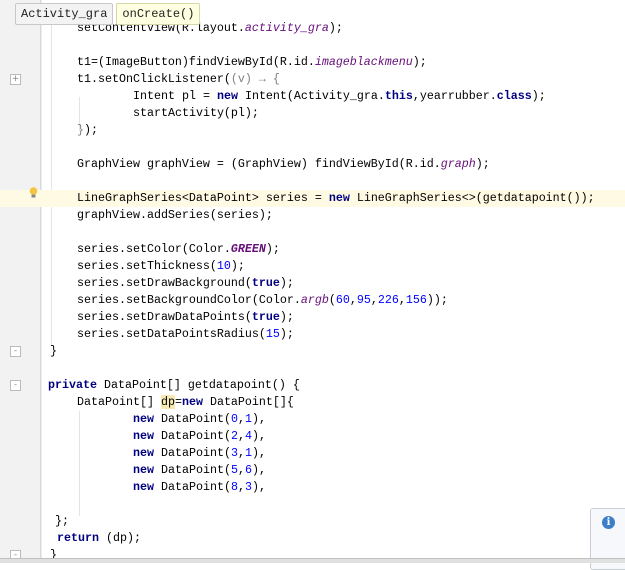  I want to click on code-line: t1.setOnClickListener((v) → {, so click(312, 79).